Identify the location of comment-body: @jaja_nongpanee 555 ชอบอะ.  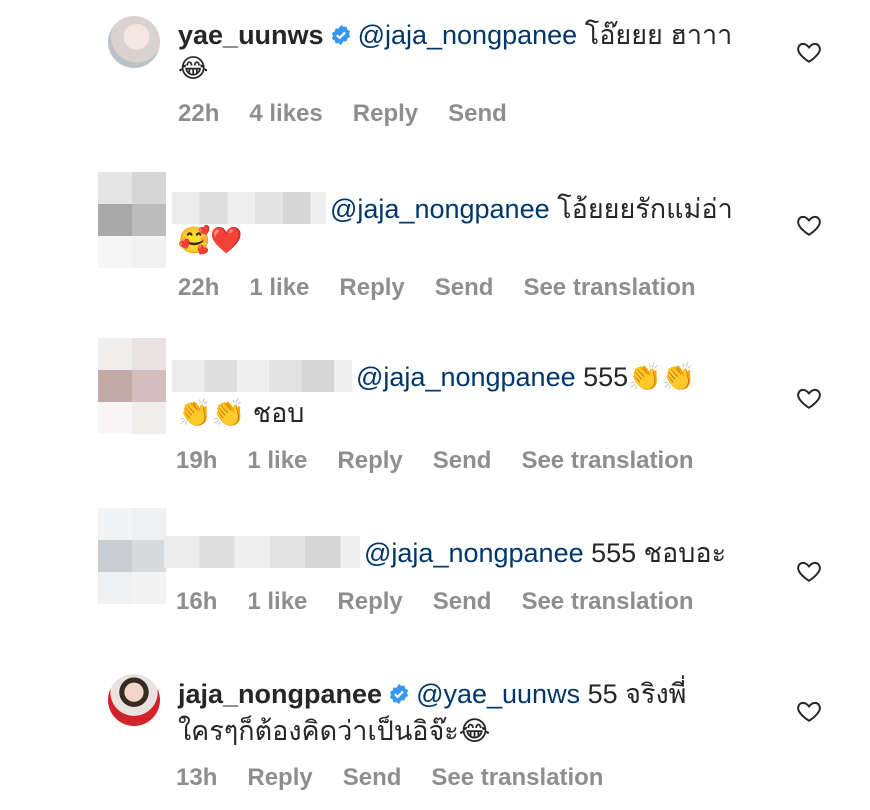
(445, 553).